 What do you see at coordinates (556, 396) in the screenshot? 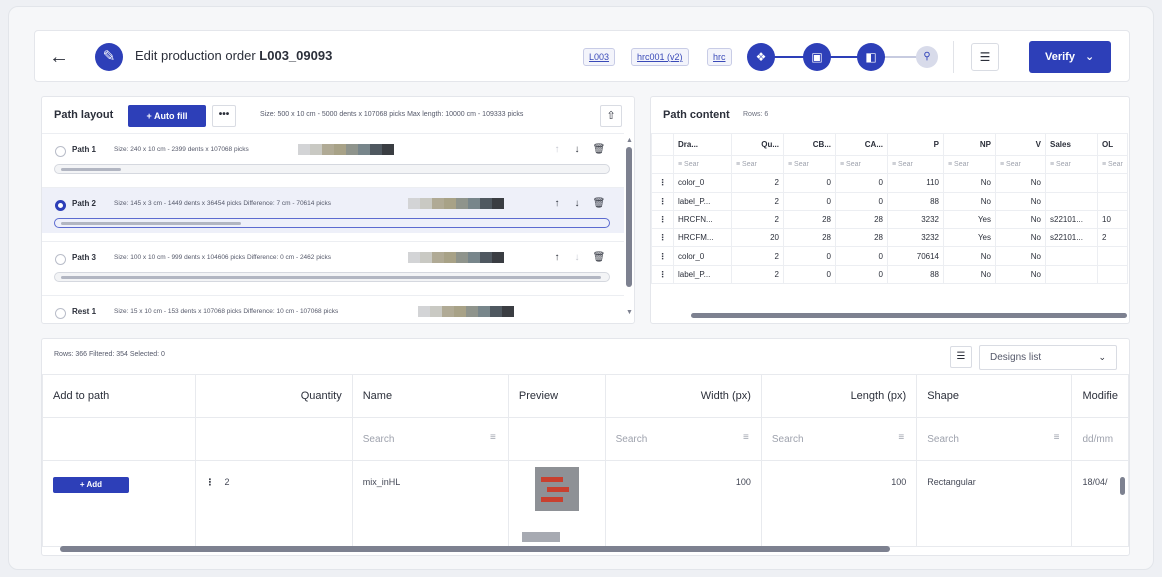
I see `col-preview: Preview` at bounding box center [556, 396].